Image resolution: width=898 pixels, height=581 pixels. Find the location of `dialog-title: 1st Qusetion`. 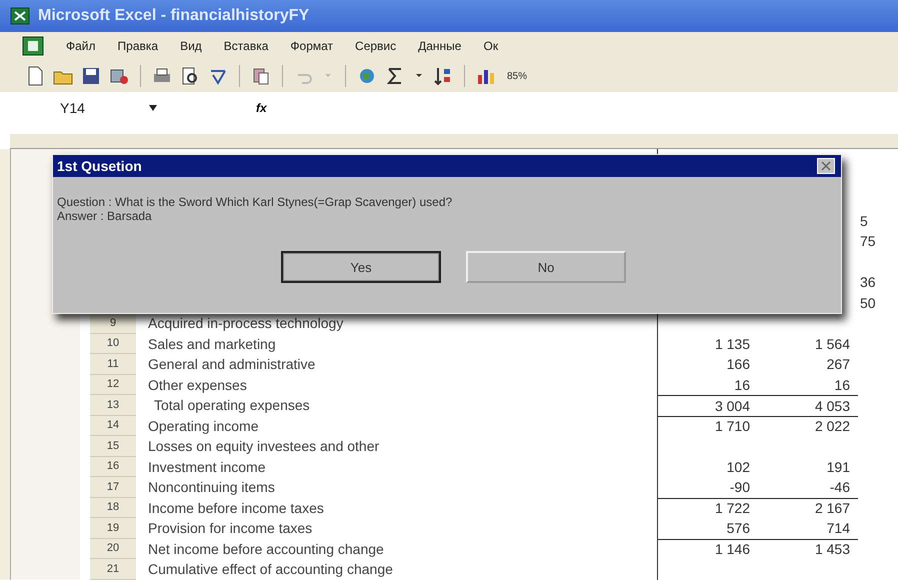

dialog-title: 1st Qusetion is located at coordinates (99, 166).